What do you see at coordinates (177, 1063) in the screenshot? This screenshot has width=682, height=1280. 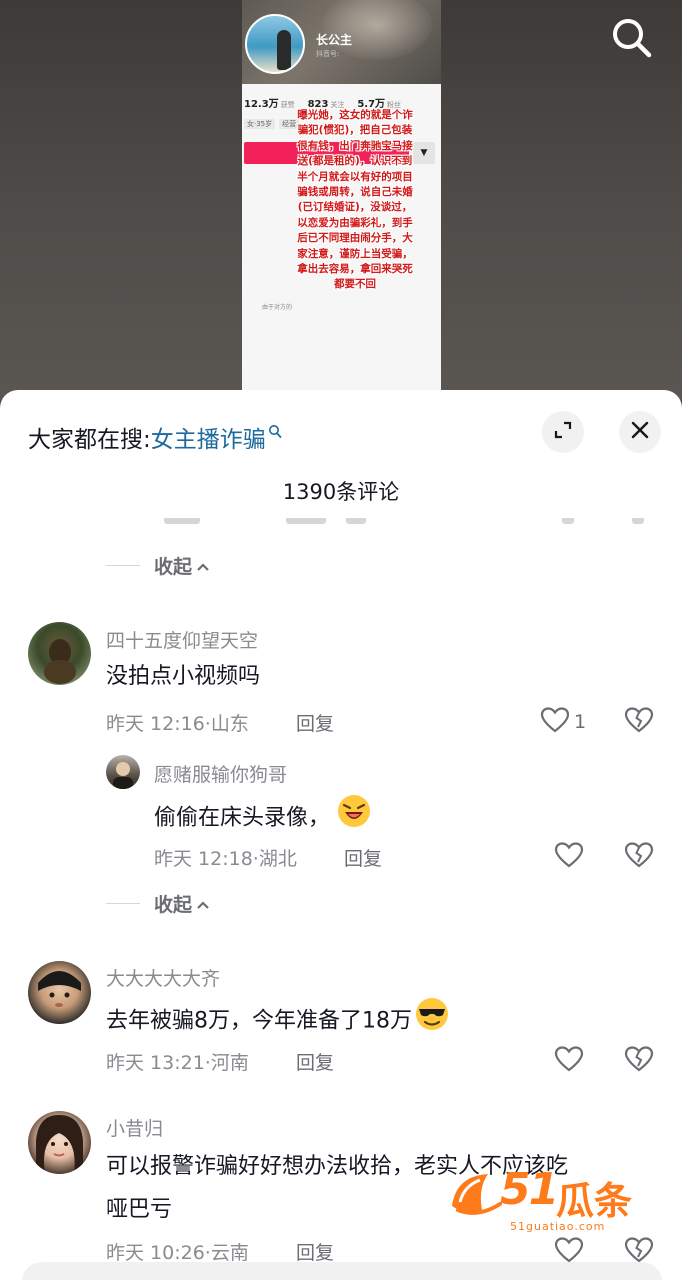 I see `comment-meta: 昨天 13:21·河南` at bounding box center [177, 1063].